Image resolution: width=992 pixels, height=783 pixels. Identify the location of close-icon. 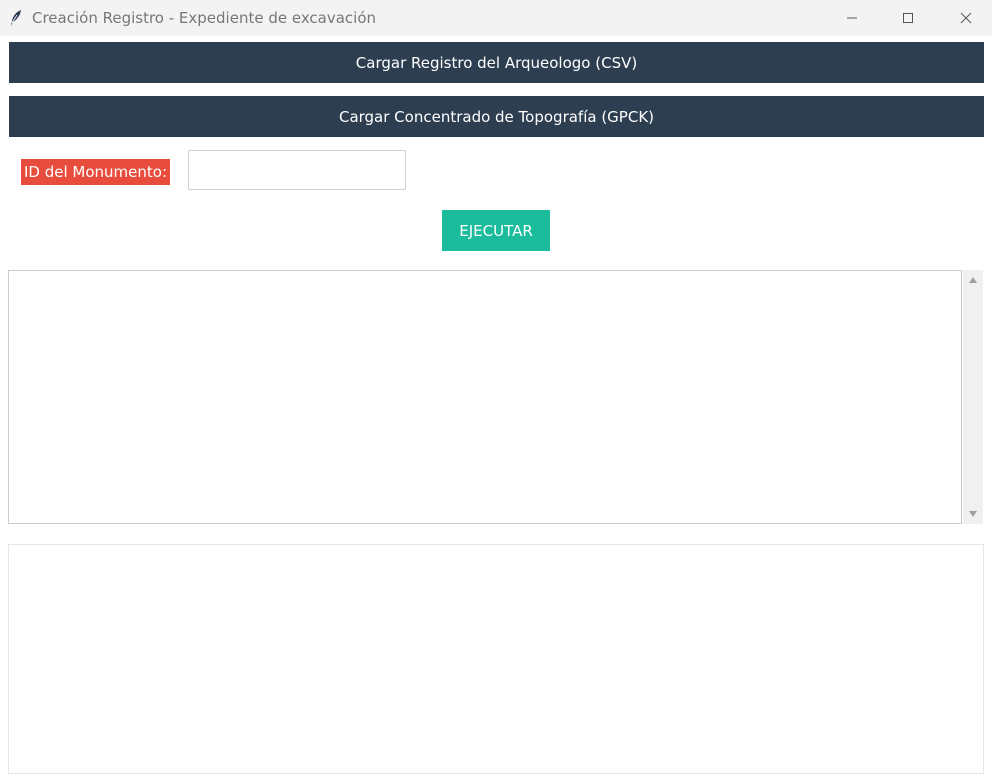
(966, 18).